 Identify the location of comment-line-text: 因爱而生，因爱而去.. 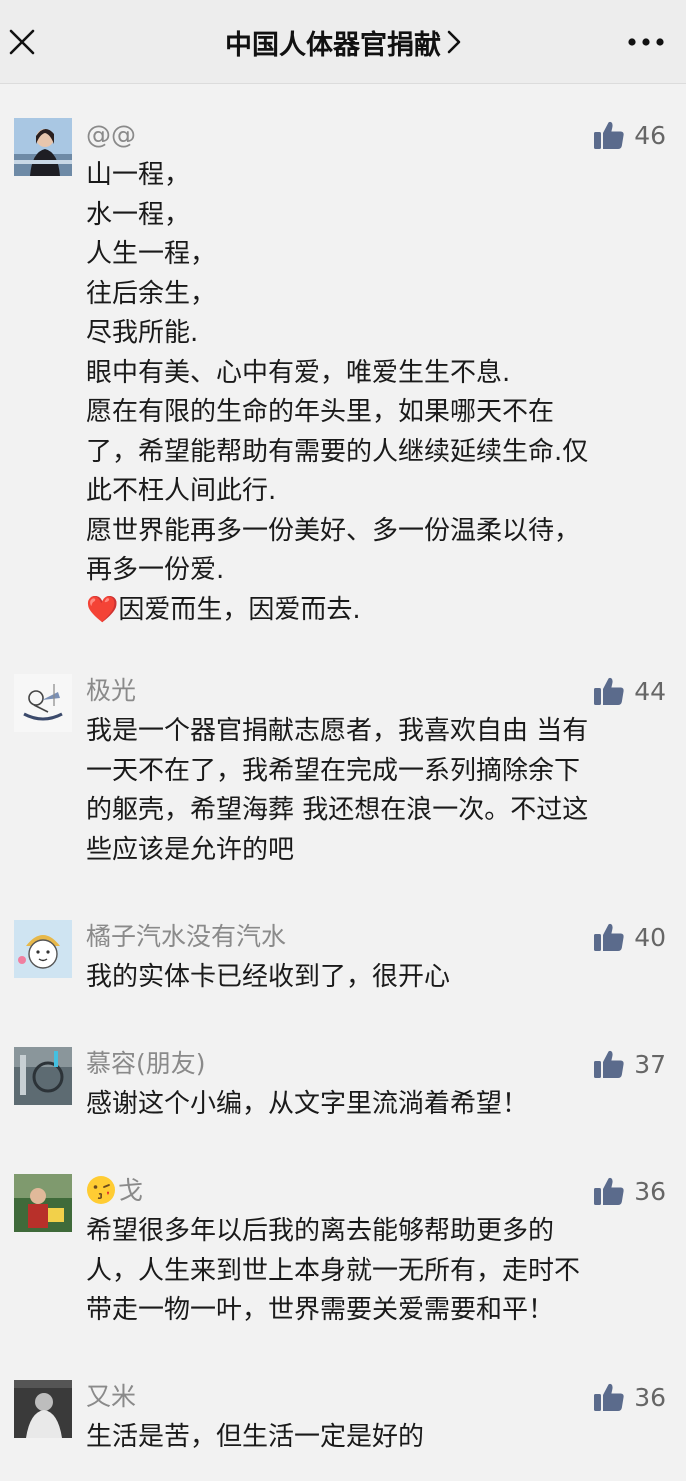
(239, 609).